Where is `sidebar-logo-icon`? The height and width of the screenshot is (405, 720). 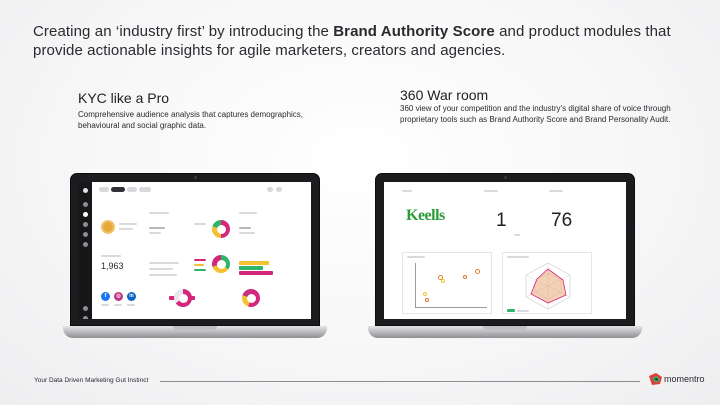
sidebar-logo-icon is located at coordinates (85, 190).